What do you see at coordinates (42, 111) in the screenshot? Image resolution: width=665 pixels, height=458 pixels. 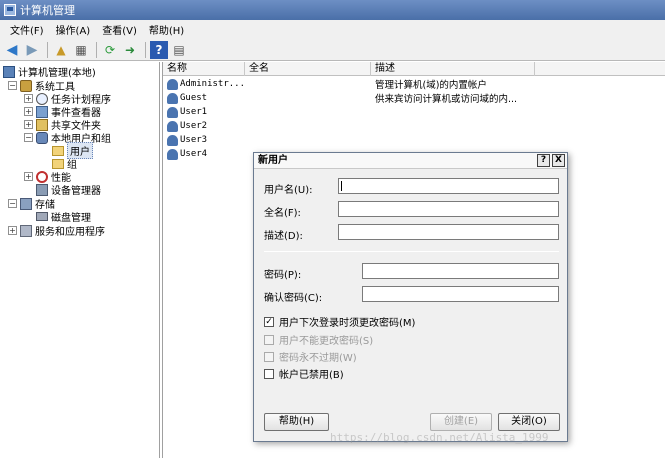 I see `event-viewer-icon` at bounding box center [42, 111].